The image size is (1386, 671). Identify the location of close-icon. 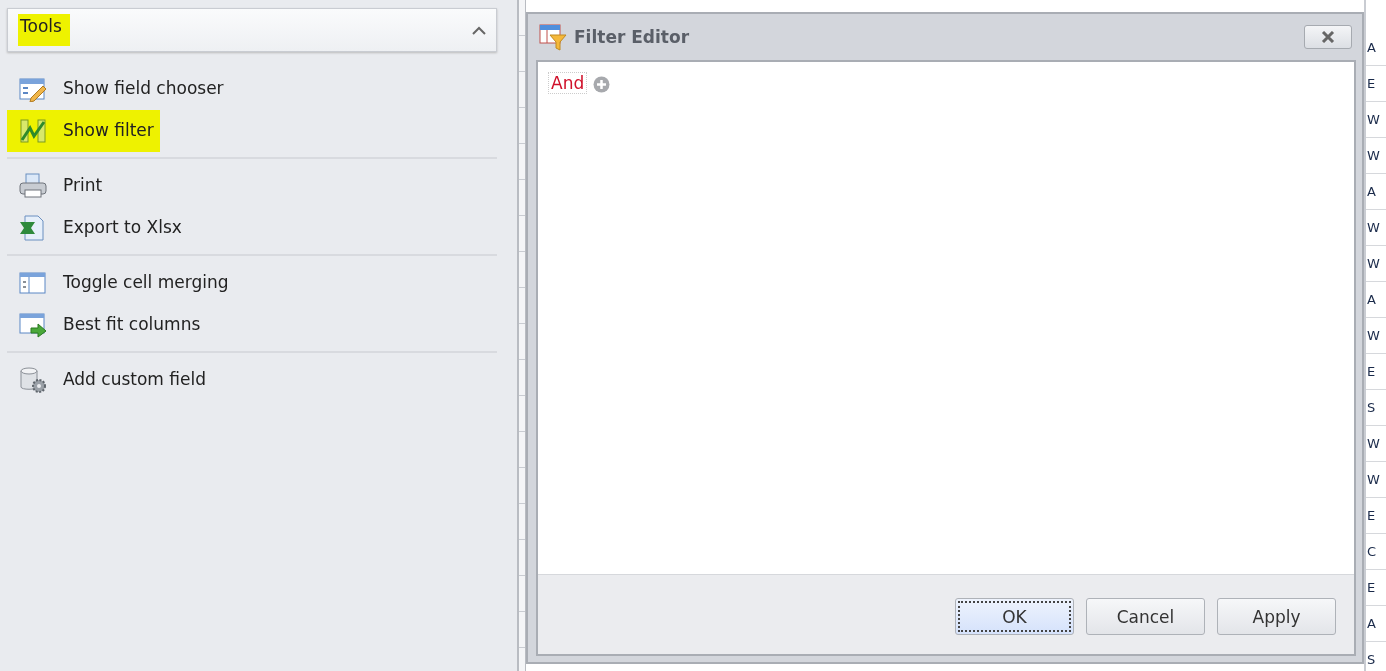
(1328, 37).